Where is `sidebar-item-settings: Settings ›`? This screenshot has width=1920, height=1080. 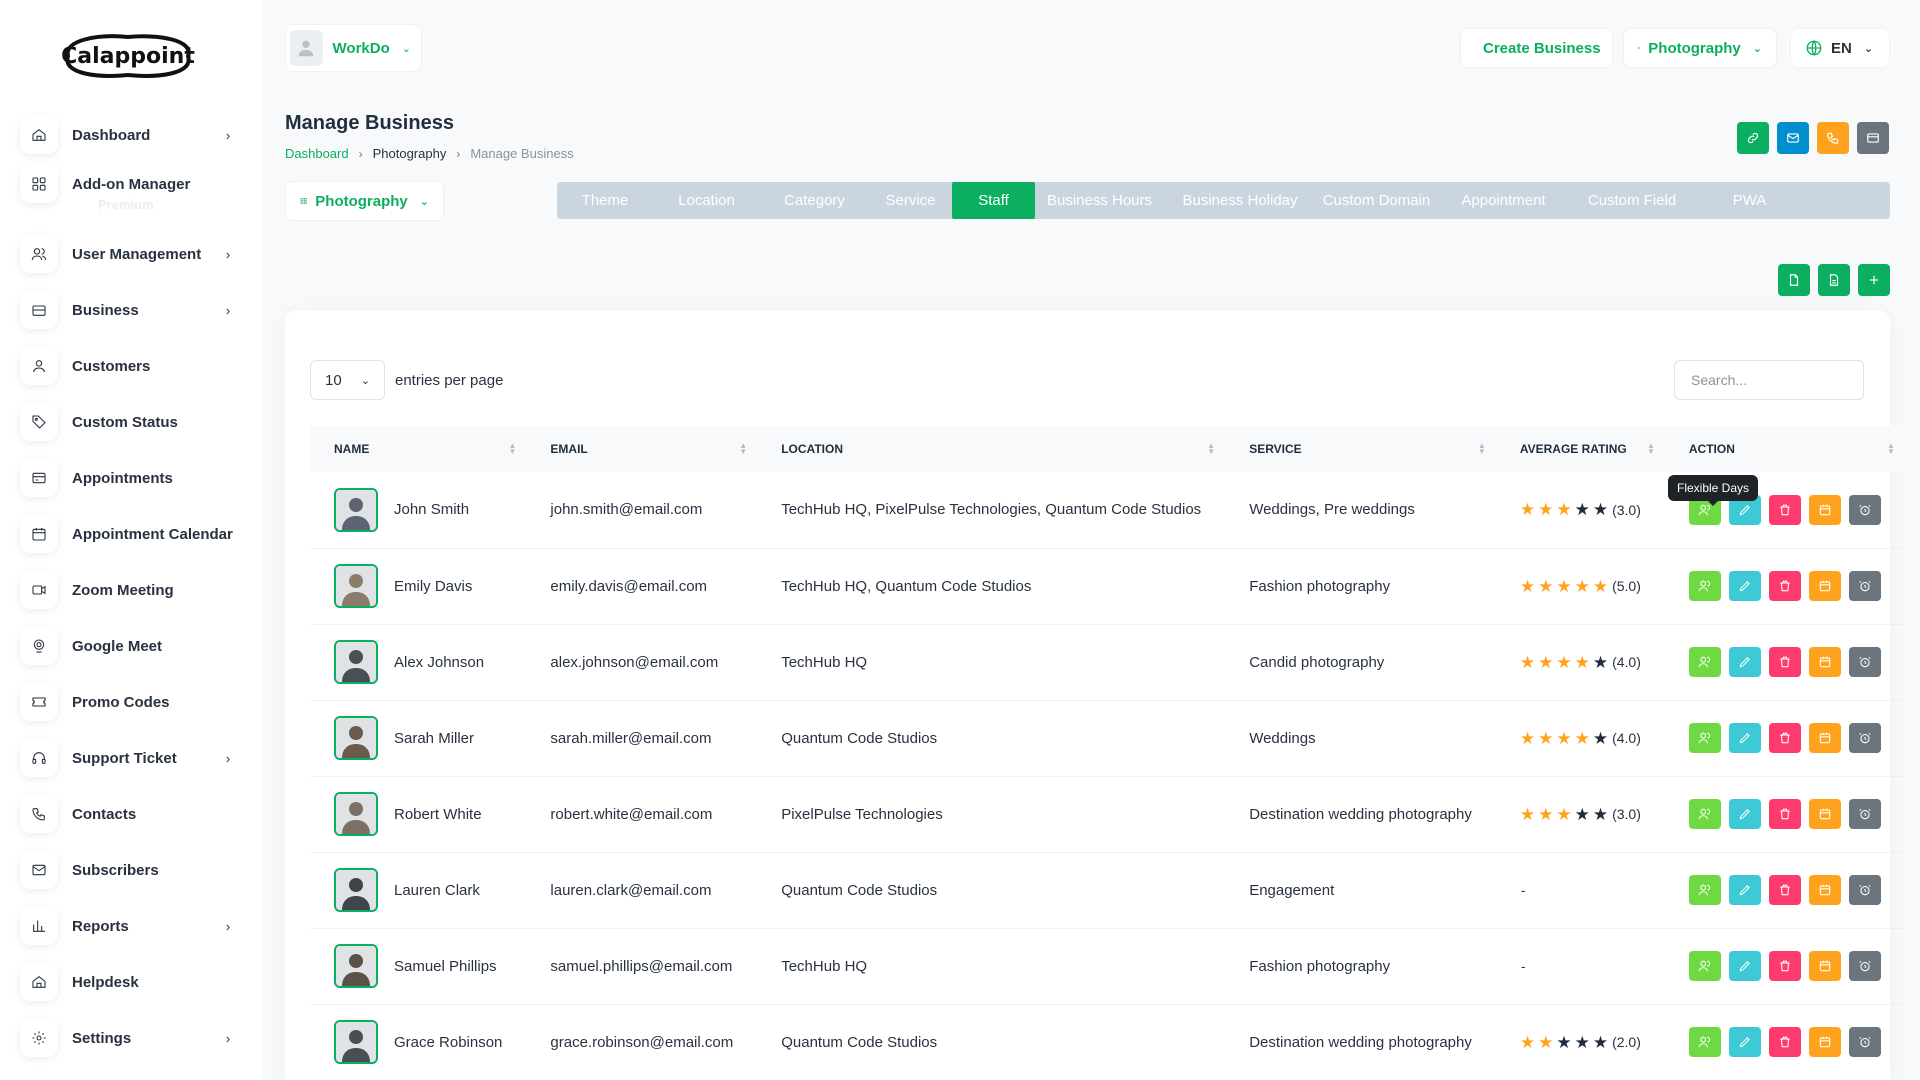
sidebar-item-settings: Settings › is located at coordinates (127, 1038).